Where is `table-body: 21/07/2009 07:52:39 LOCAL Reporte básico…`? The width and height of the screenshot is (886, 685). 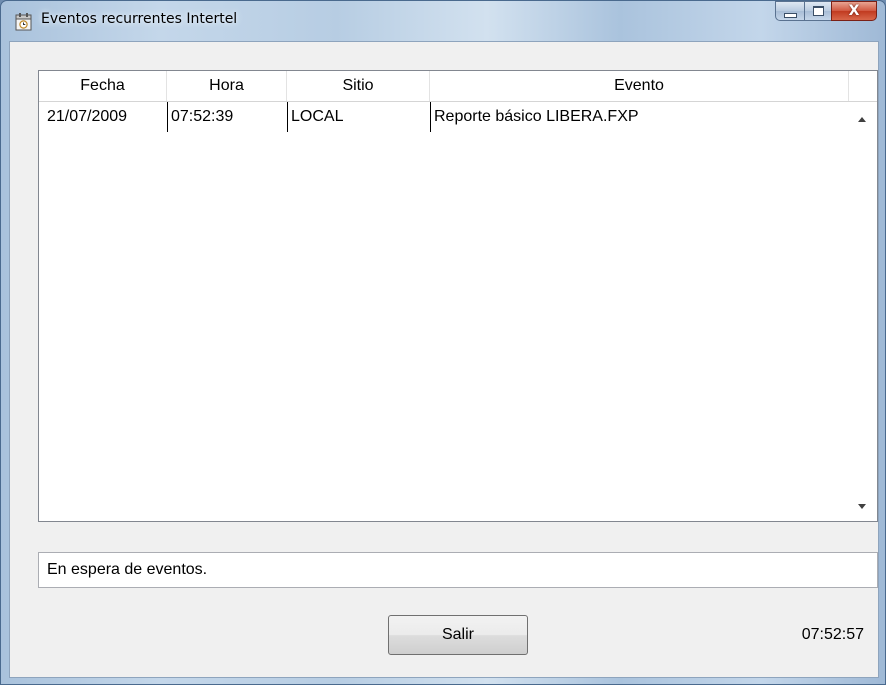 table-body: 21/07/2009 07:52:39 LOCAL Reporte básico… is located at coordinates (444, 117).